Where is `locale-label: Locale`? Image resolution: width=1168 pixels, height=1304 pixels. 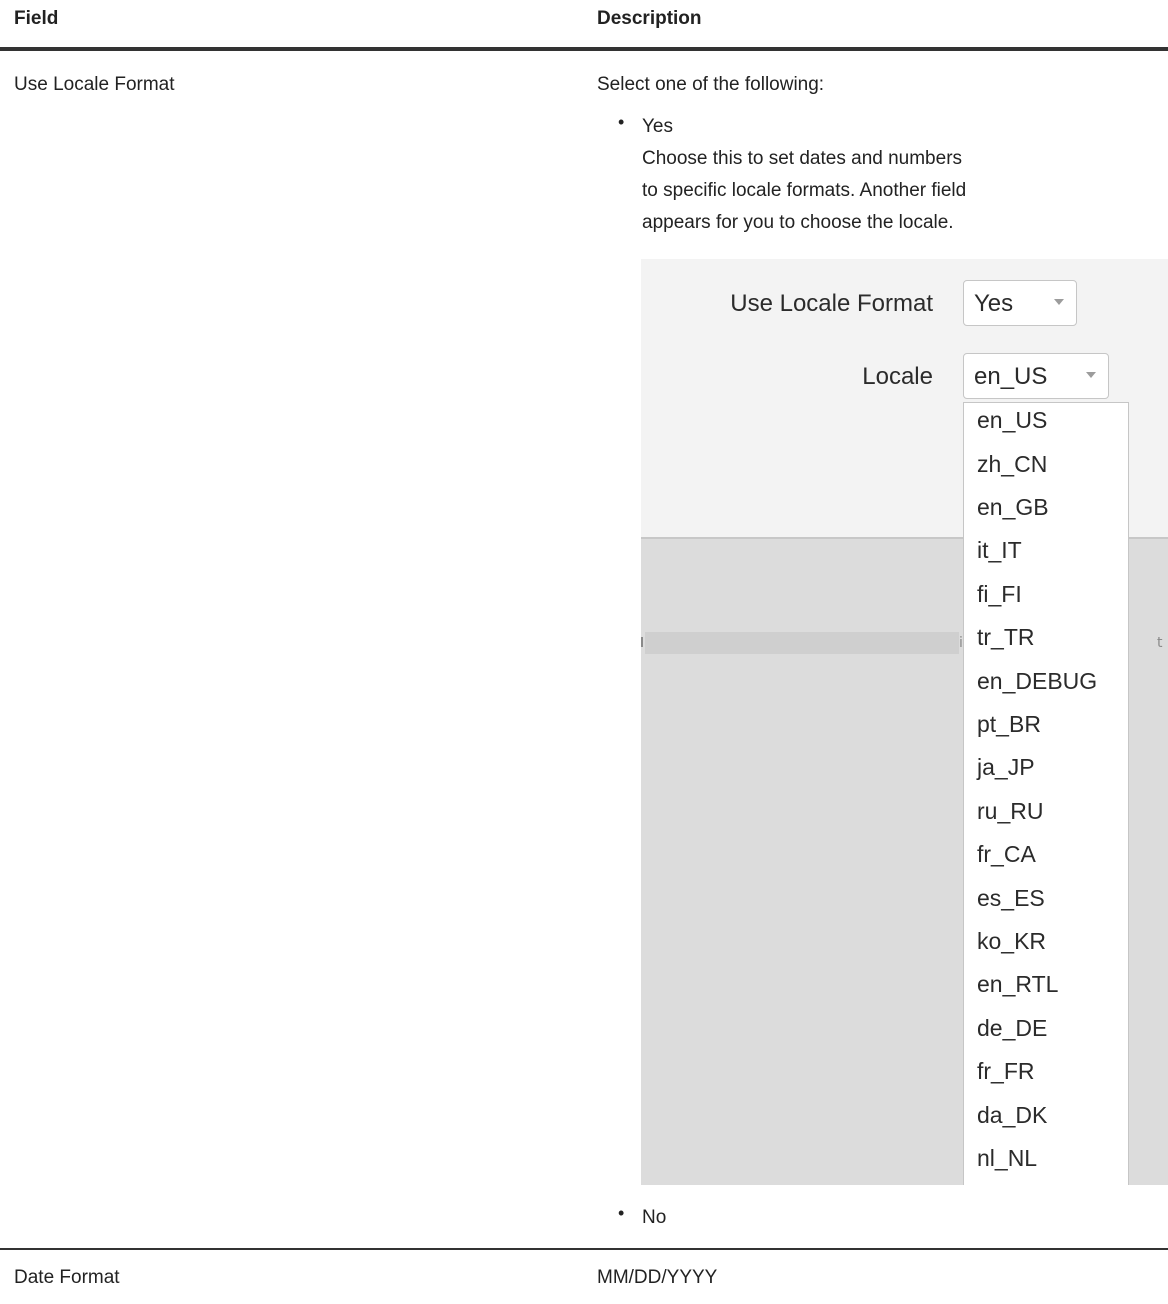 locale-label: Locale is located at coordinates (897, 376).